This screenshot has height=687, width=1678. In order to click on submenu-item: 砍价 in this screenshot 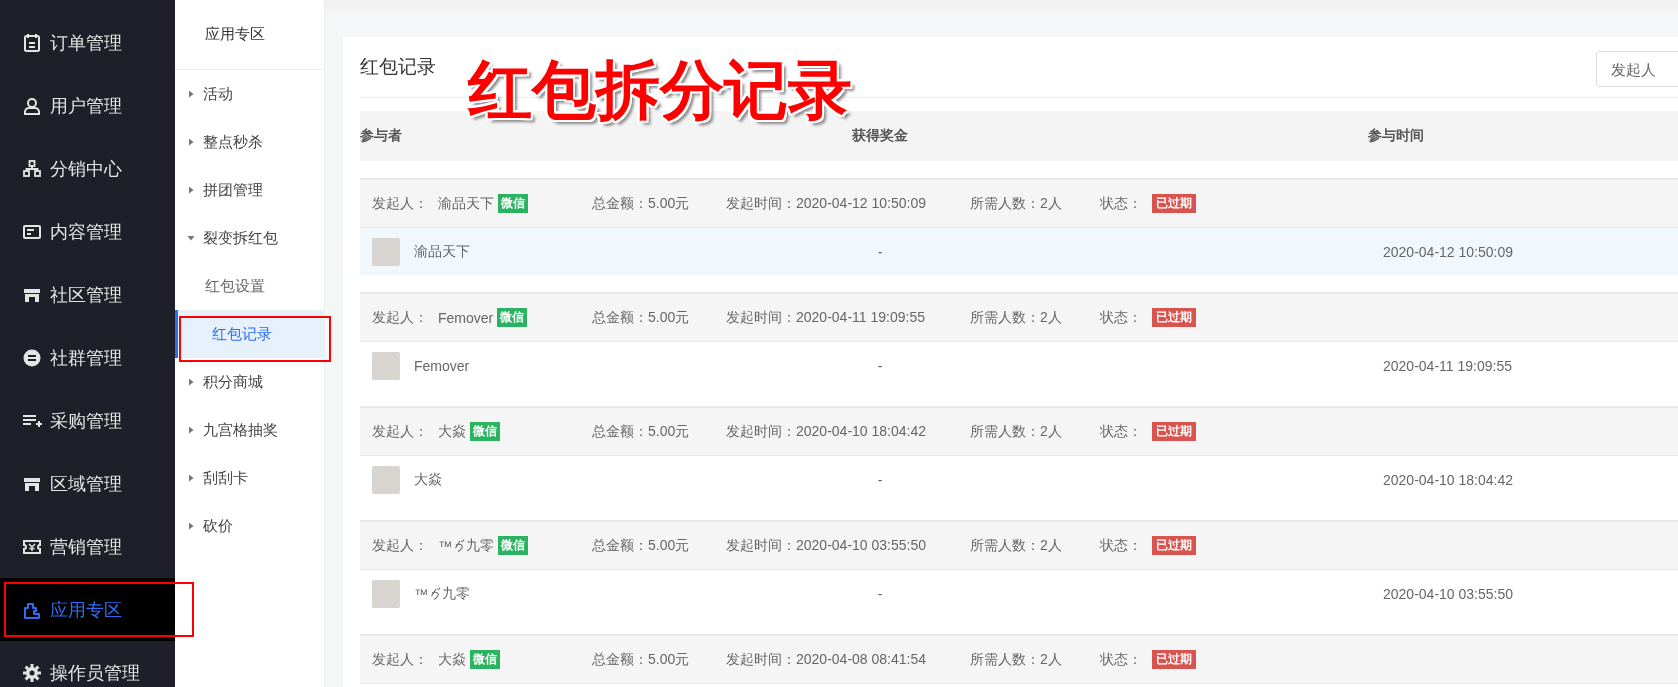, I will do `click(249, 526)`.